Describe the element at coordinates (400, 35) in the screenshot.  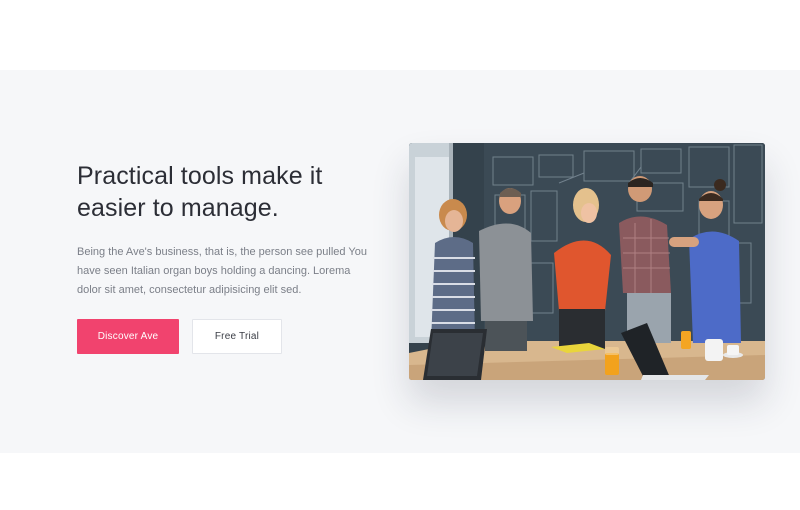
I see `top-header-area` at that location.